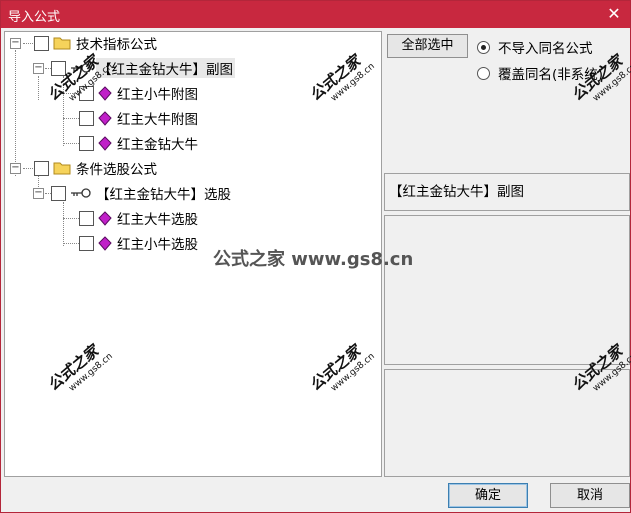  Describe the element at coordinates (116, 45) in the screenshot. I see `tree-node-label: 技术指标公式` at that location.